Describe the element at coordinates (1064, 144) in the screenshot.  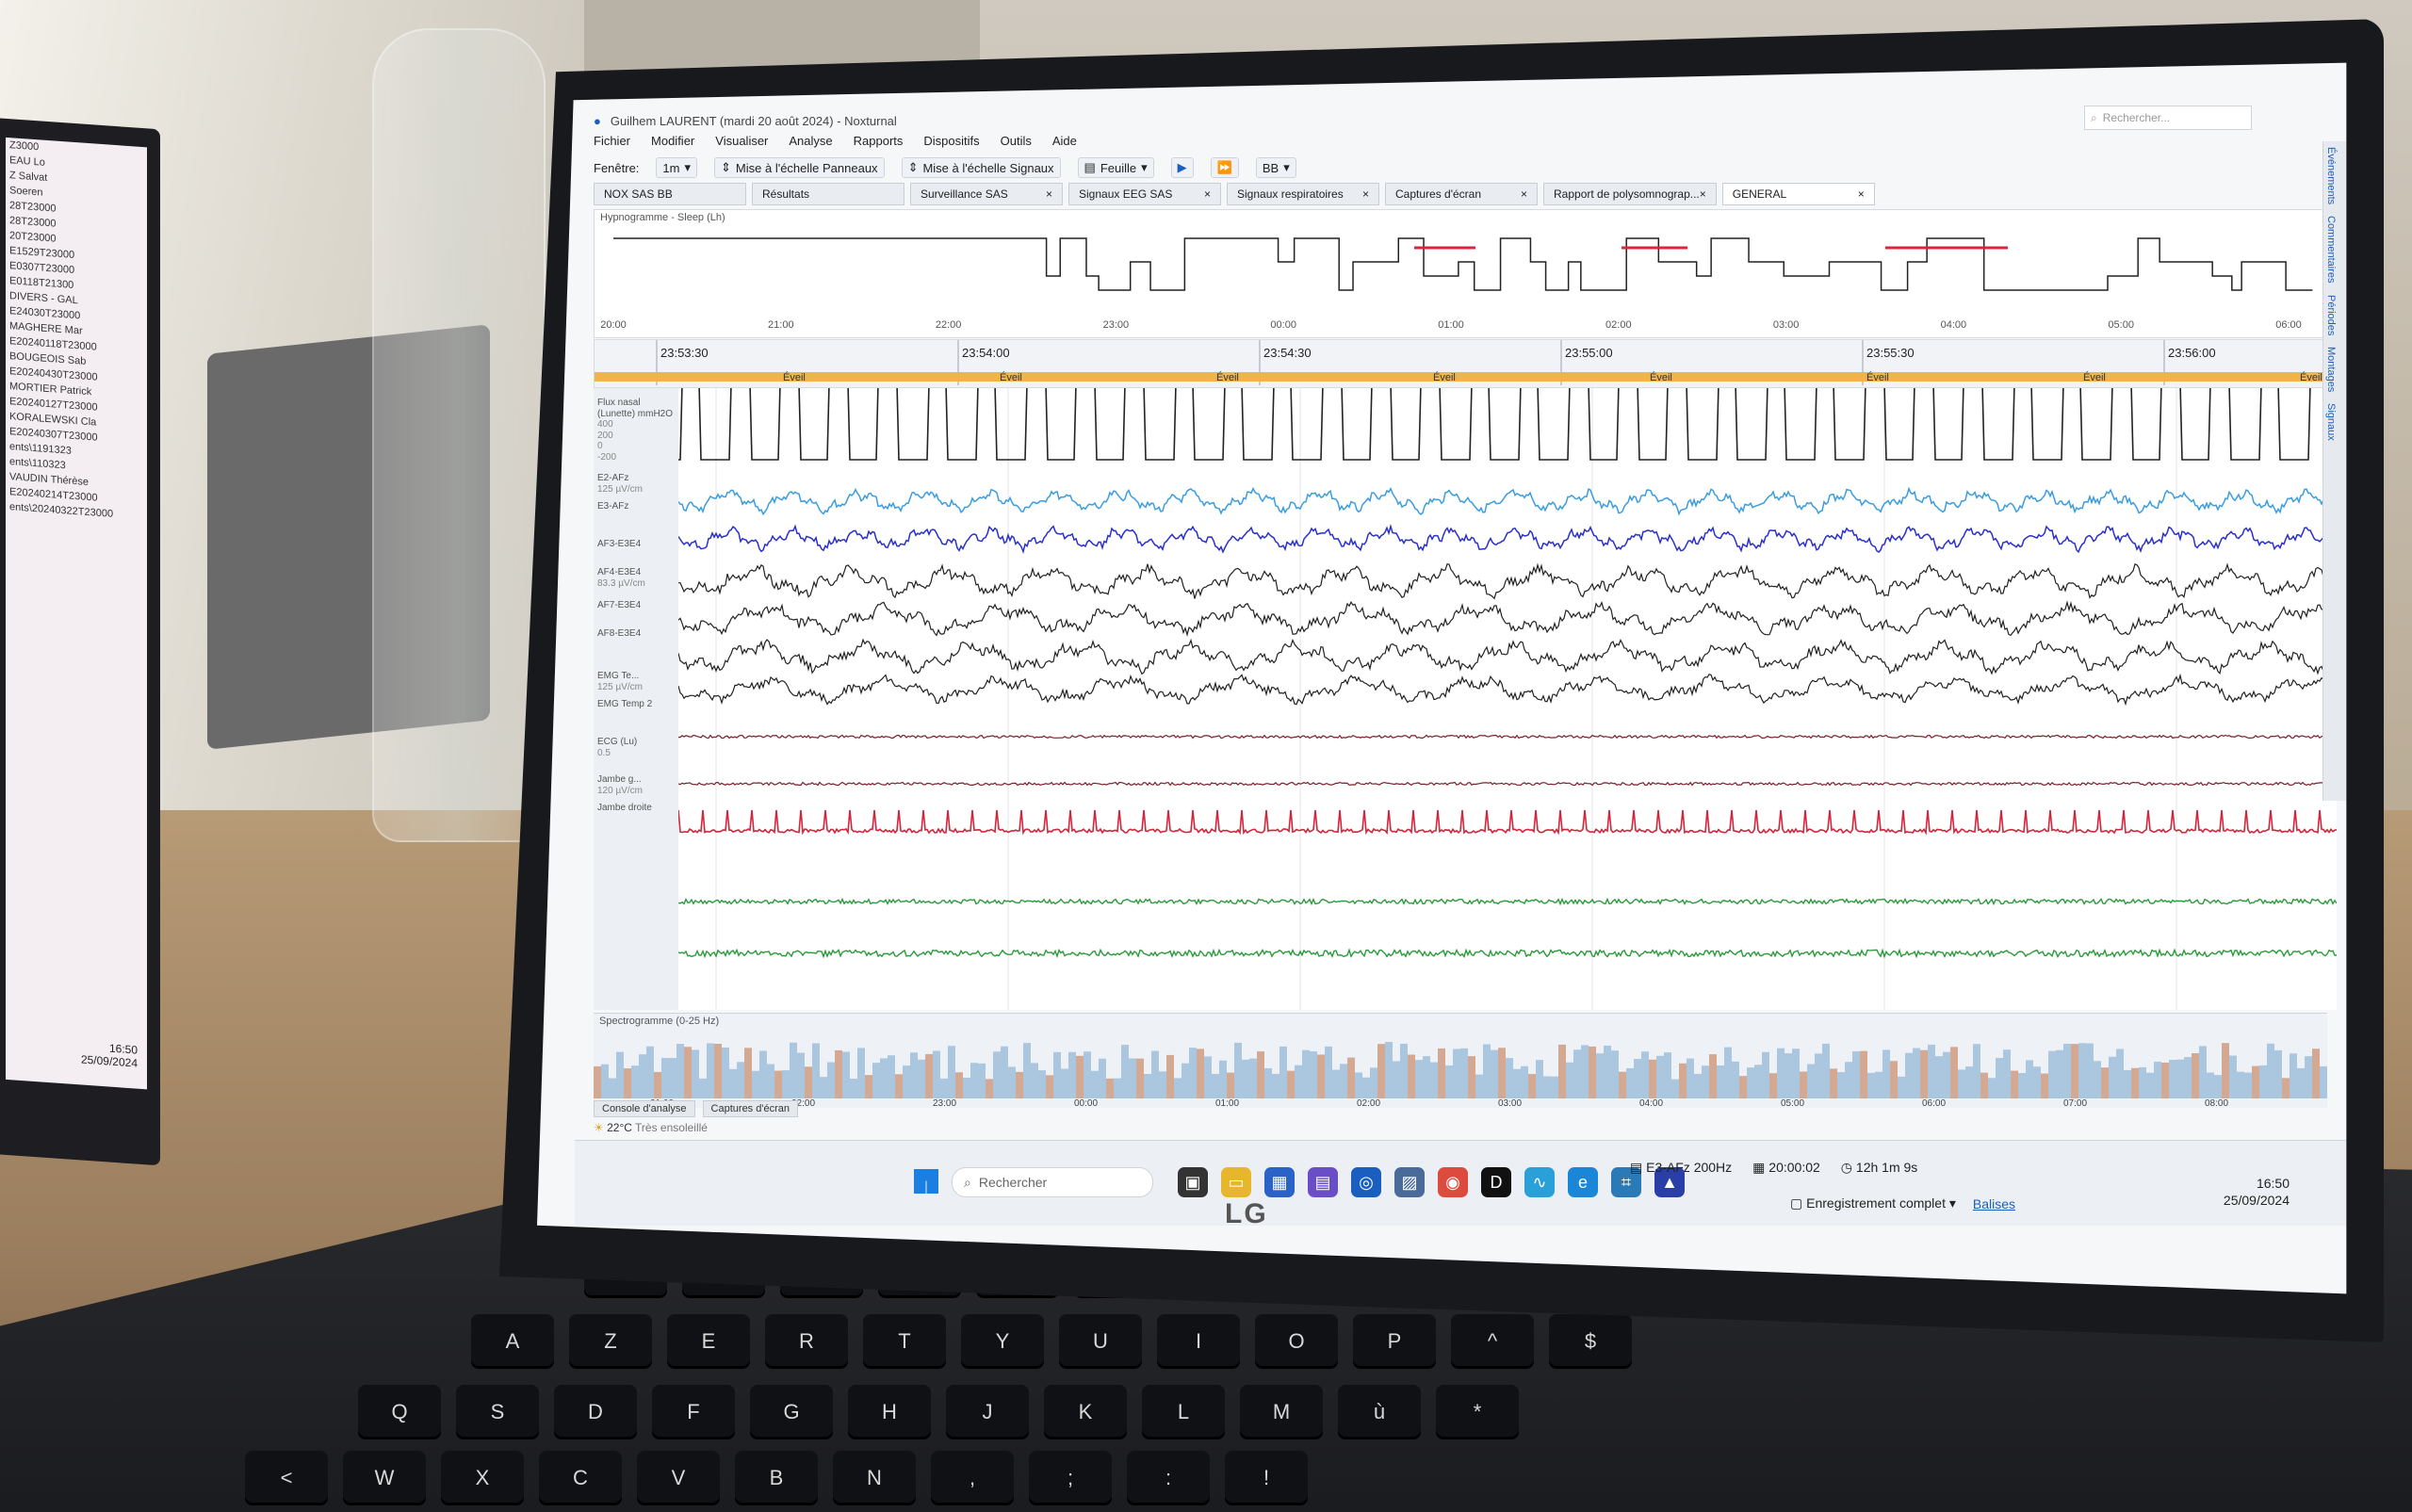
I see `menu-item: Aide` at that location.